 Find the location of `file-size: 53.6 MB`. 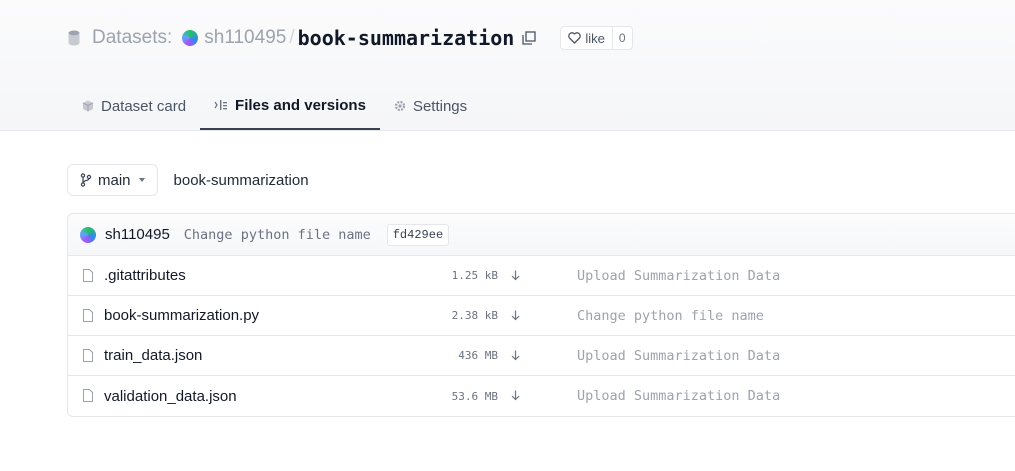

file-size: 53.6 MB is located at coordinates (474, 396).